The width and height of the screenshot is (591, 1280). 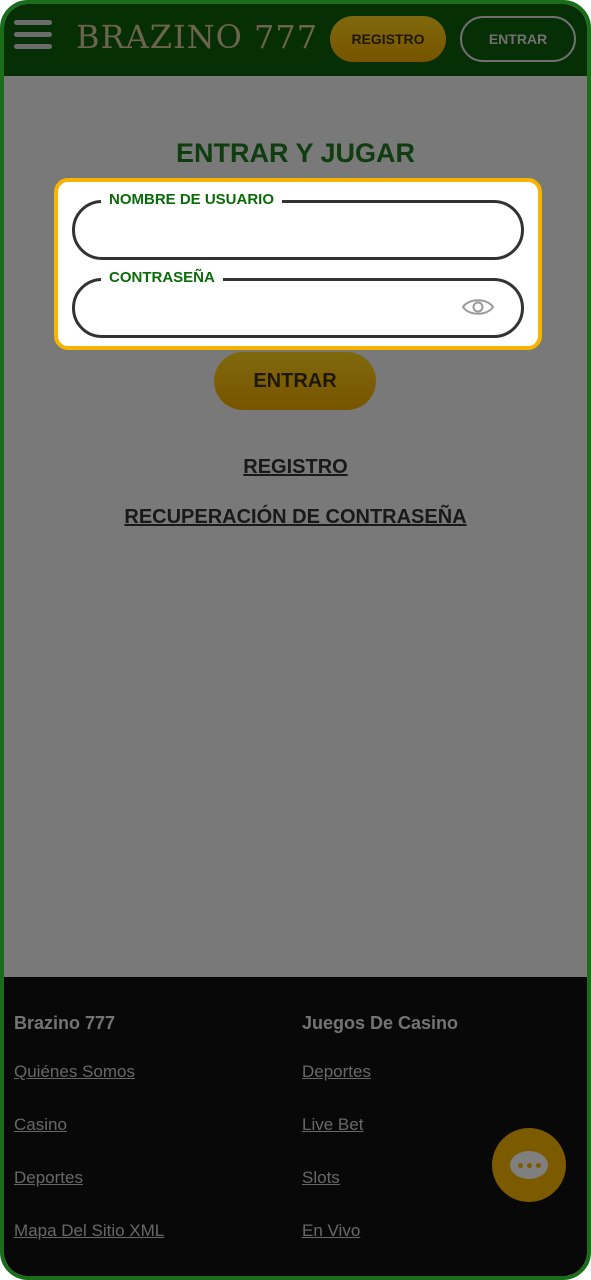 I want to click on footer-link: Quiénes Somos, so click(x=89, y=1073).